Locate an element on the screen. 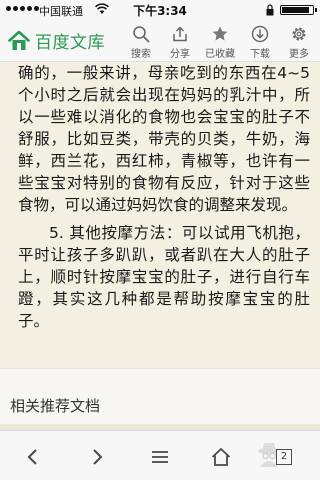  battery-level is located at coordinates (295, 10).